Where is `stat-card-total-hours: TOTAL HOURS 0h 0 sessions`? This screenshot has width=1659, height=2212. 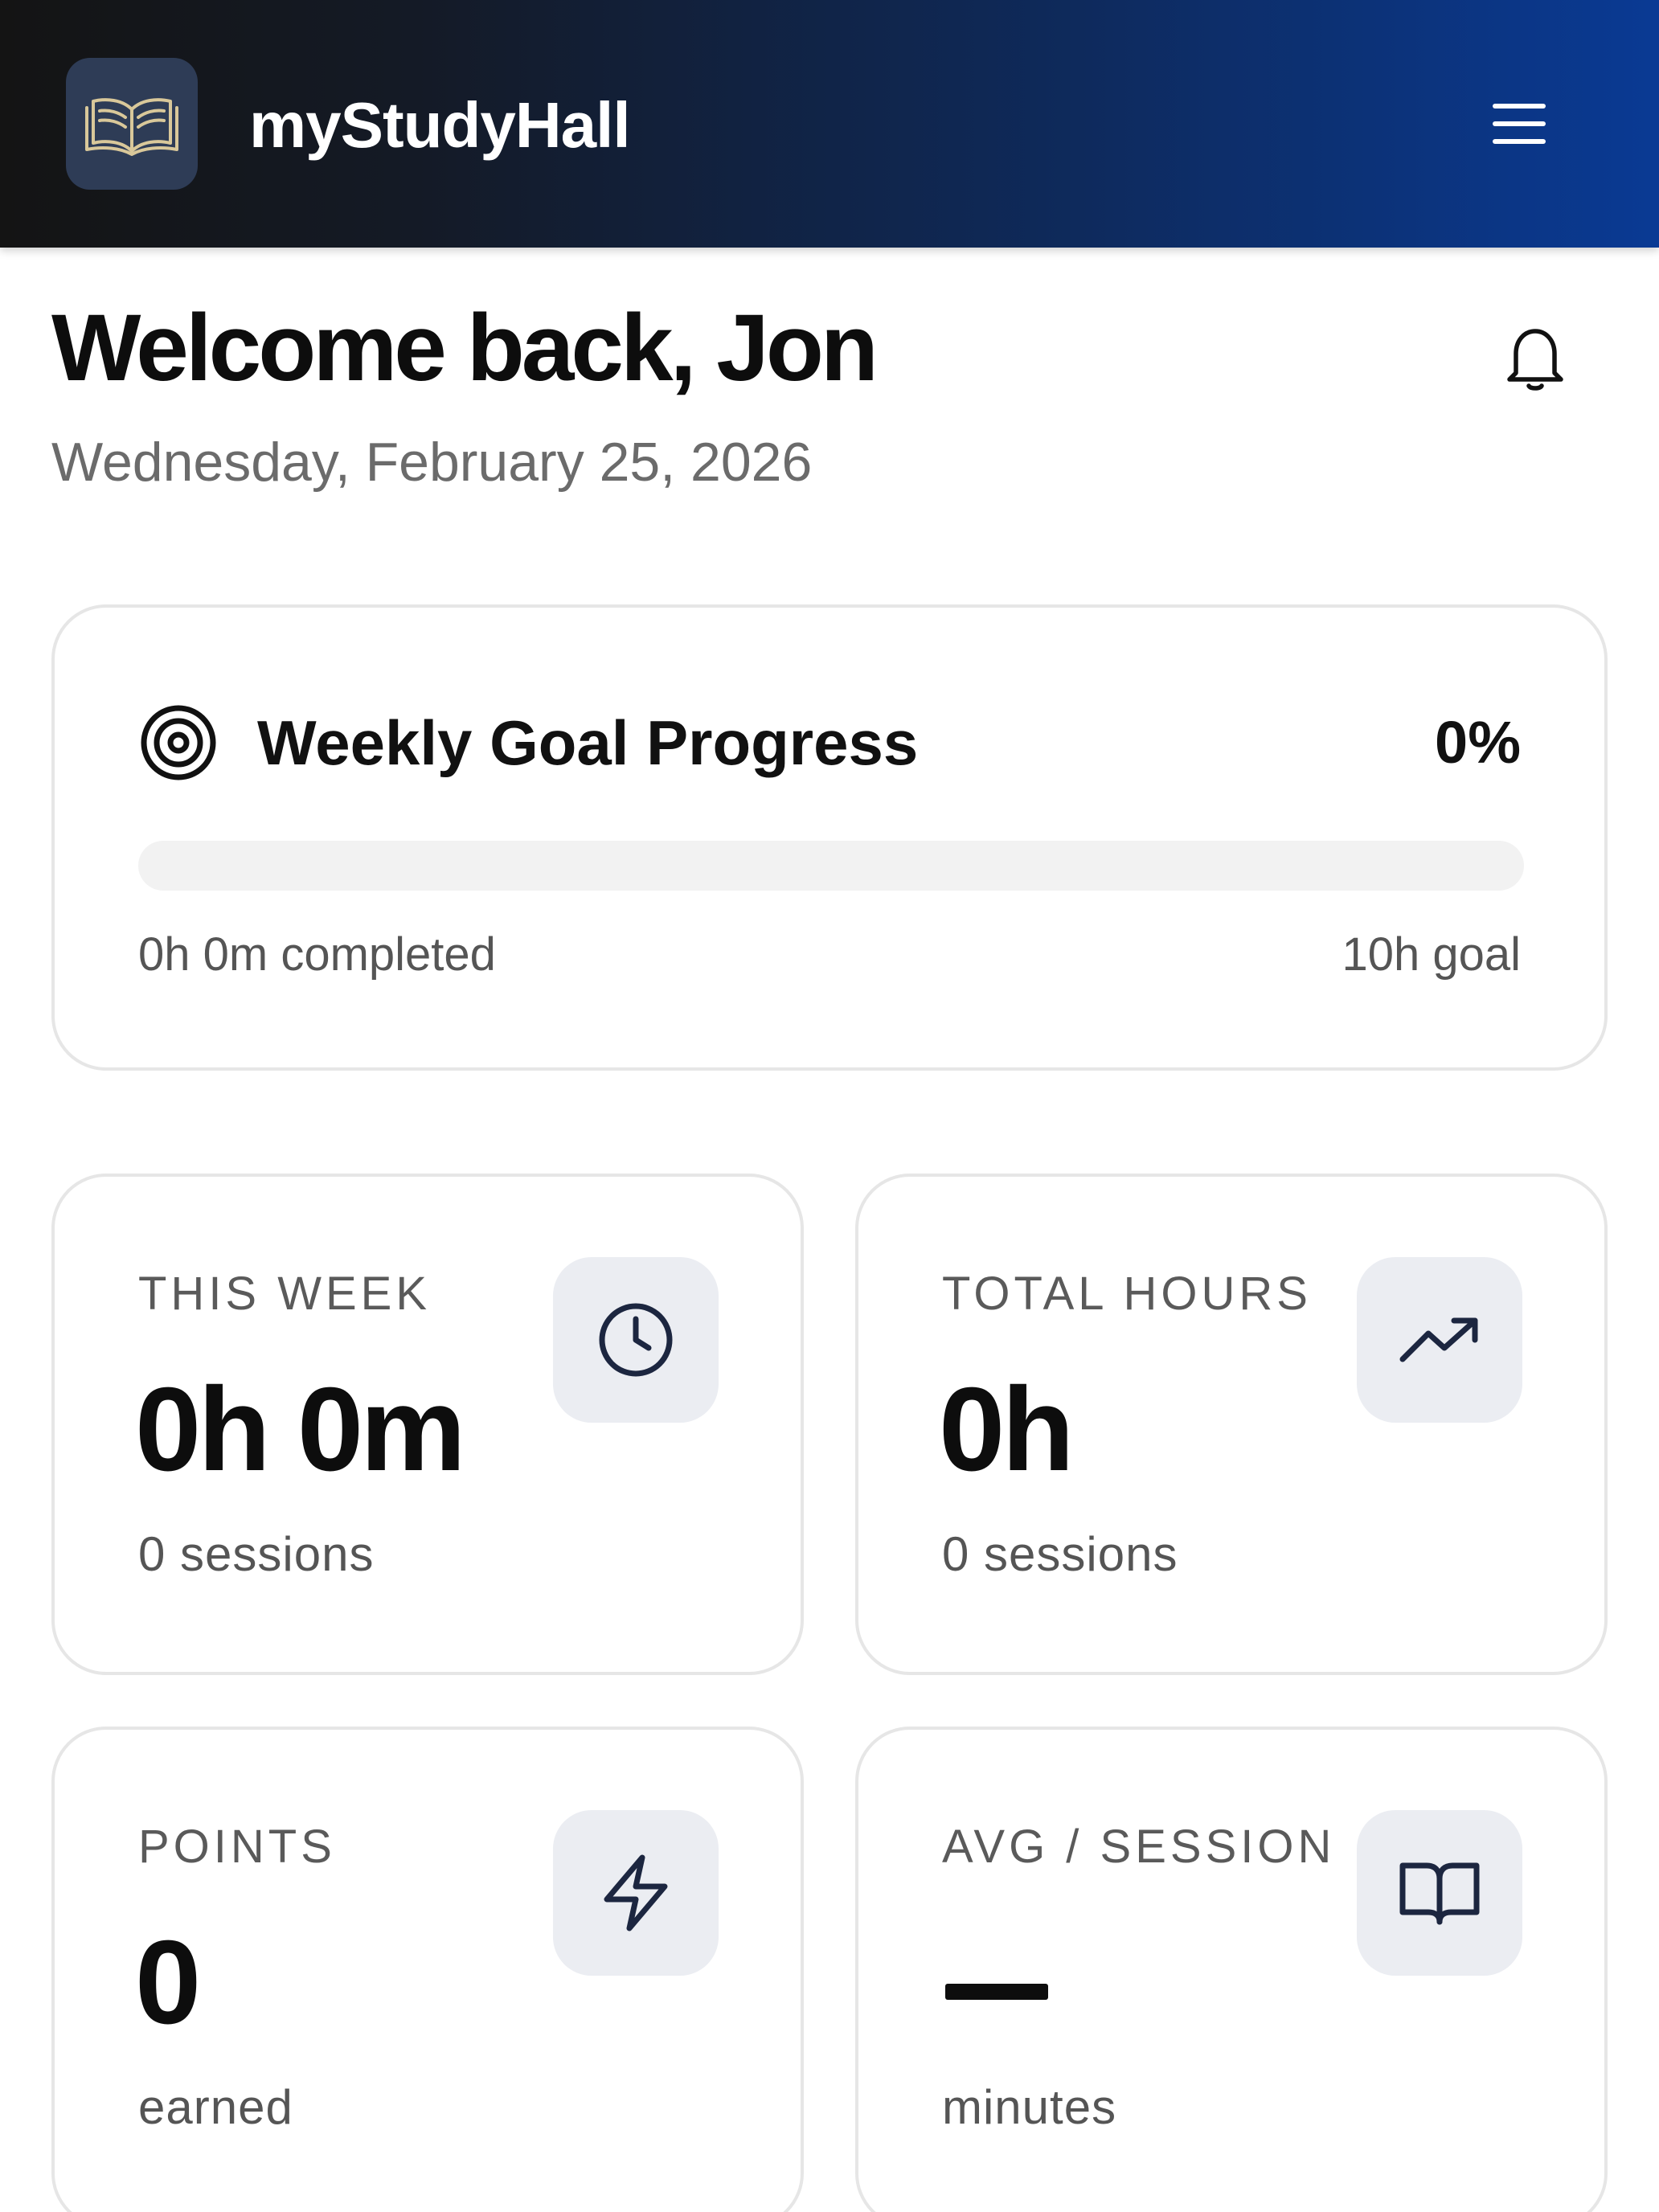 stat-card-total-hours: TOTAL HOURS 0h 0 sessions is located at coordinates (1231, 1424).